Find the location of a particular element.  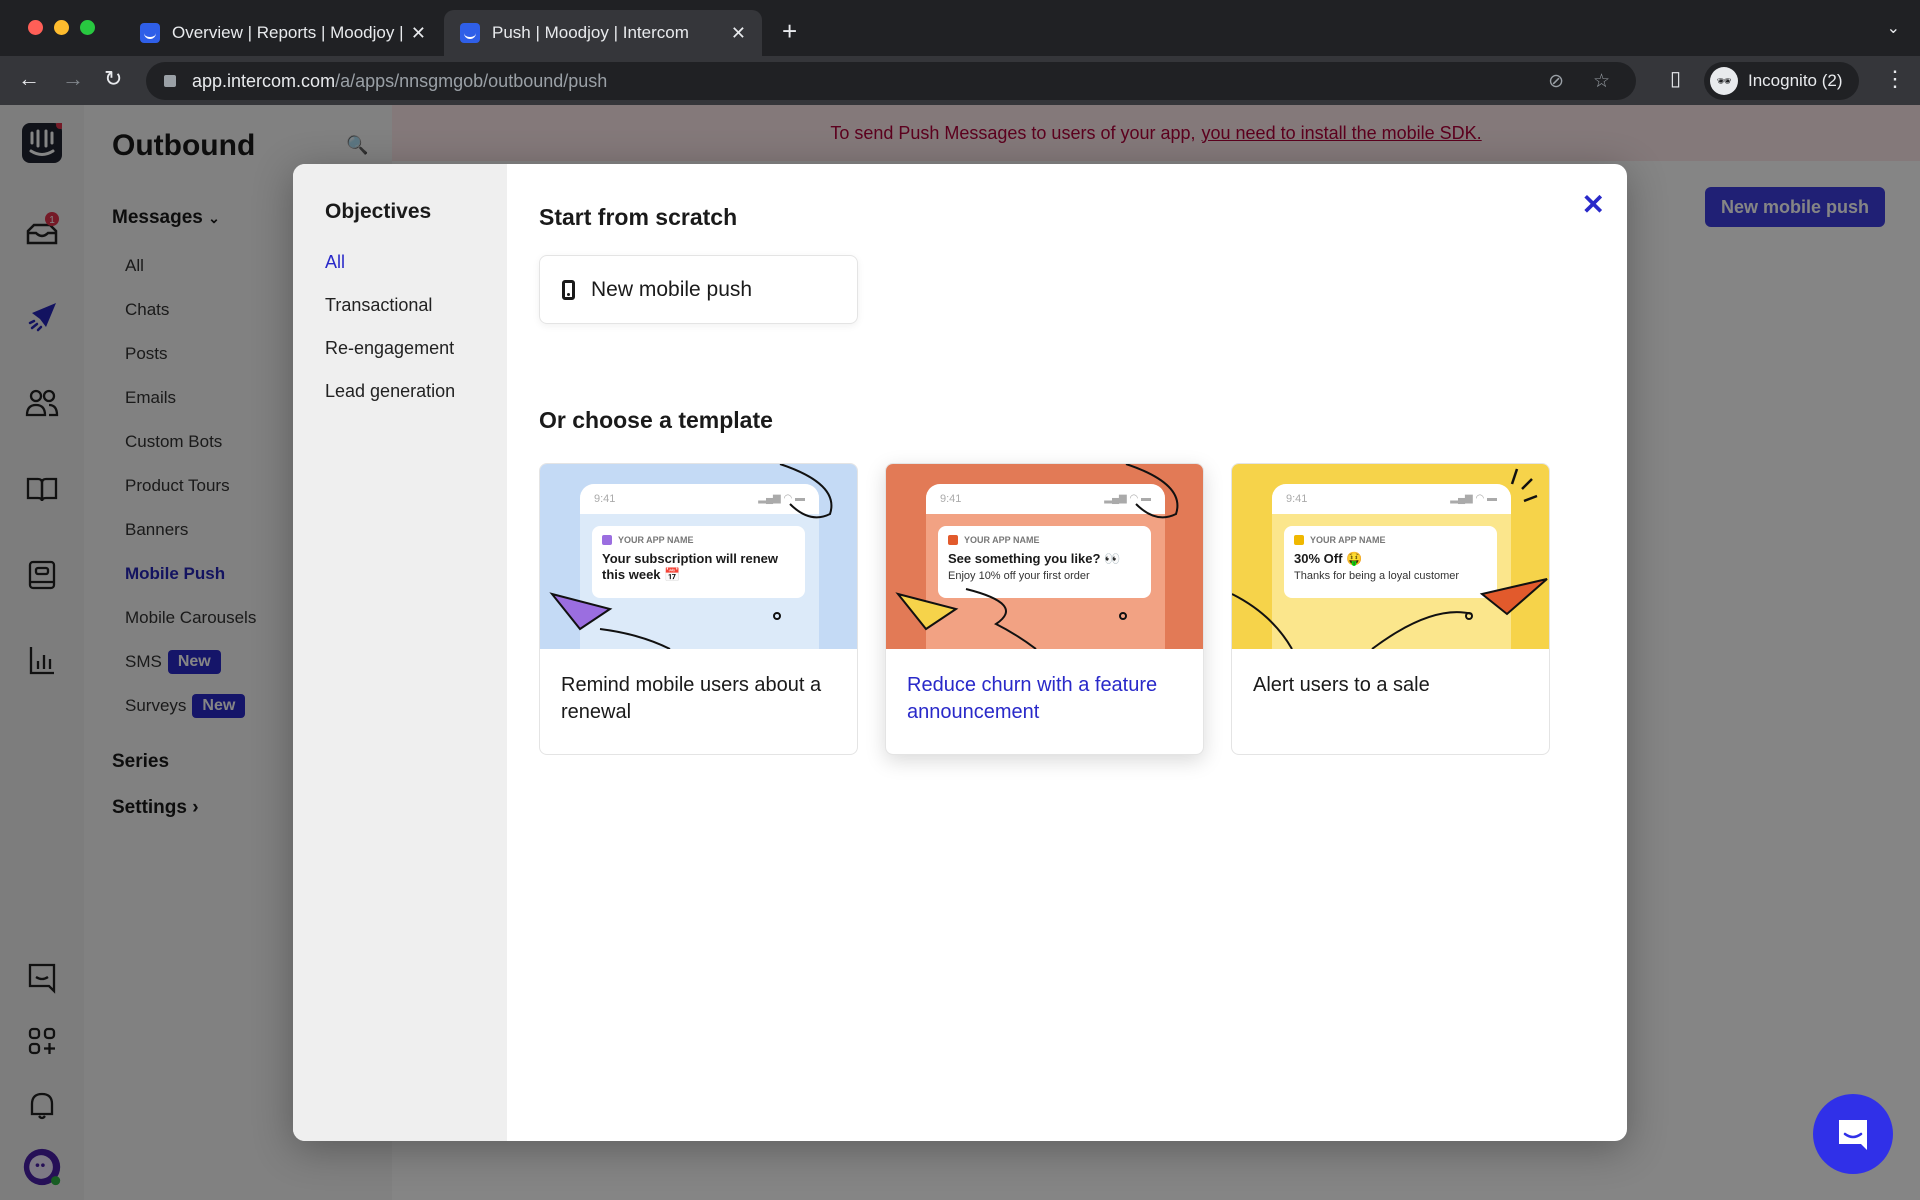

tab-search-chevron-icon: ⌄ is located at coordinates (1893, 28).